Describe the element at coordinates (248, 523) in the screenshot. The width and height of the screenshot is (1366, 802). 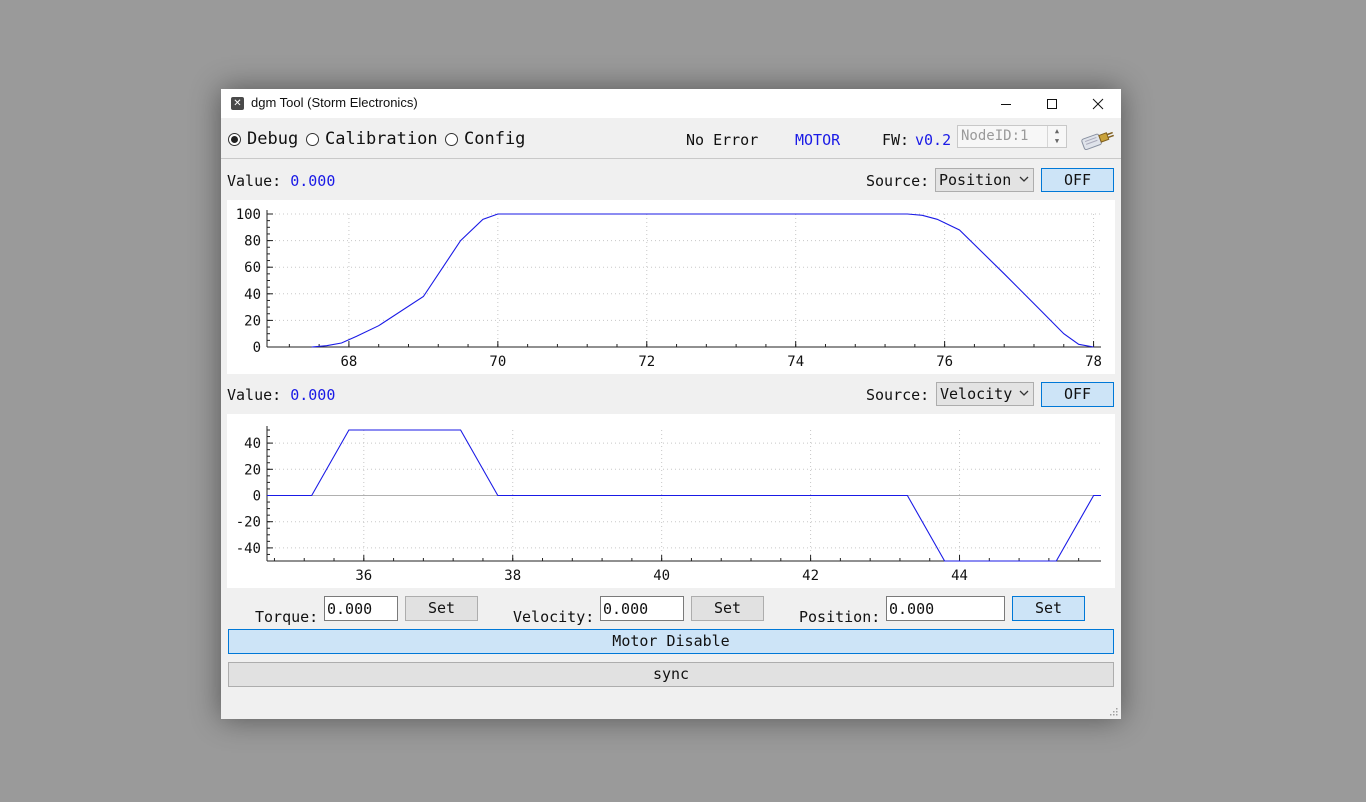
I see `y-tick-label: -20` at that location.